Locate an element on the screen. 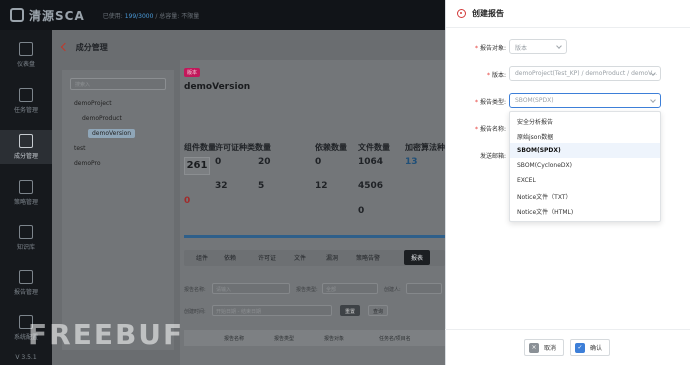 The width and height of the screenshot is (690, 365). email-label: 发送邮箱: is located at coordinates (492, 156).